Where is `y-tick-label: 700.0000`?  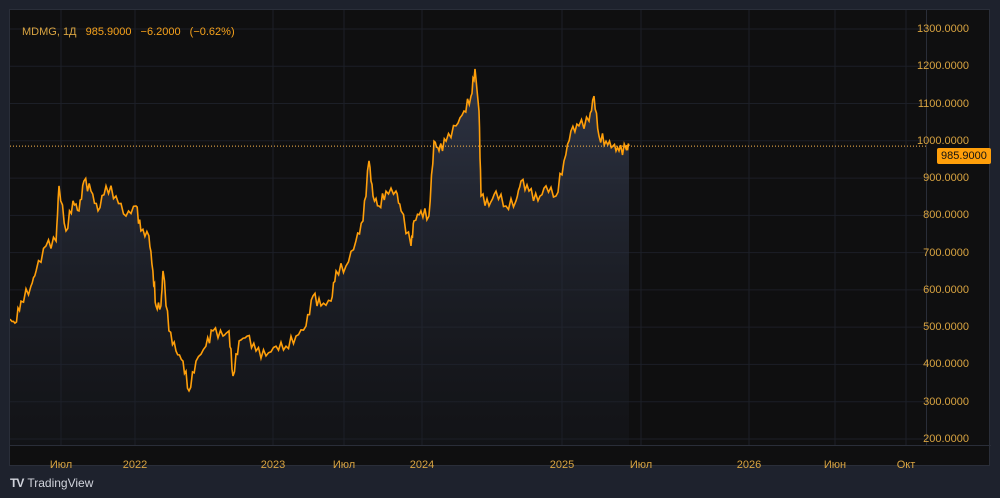 y-tick-label: 700.0000 is located at coordinates (946, 252).